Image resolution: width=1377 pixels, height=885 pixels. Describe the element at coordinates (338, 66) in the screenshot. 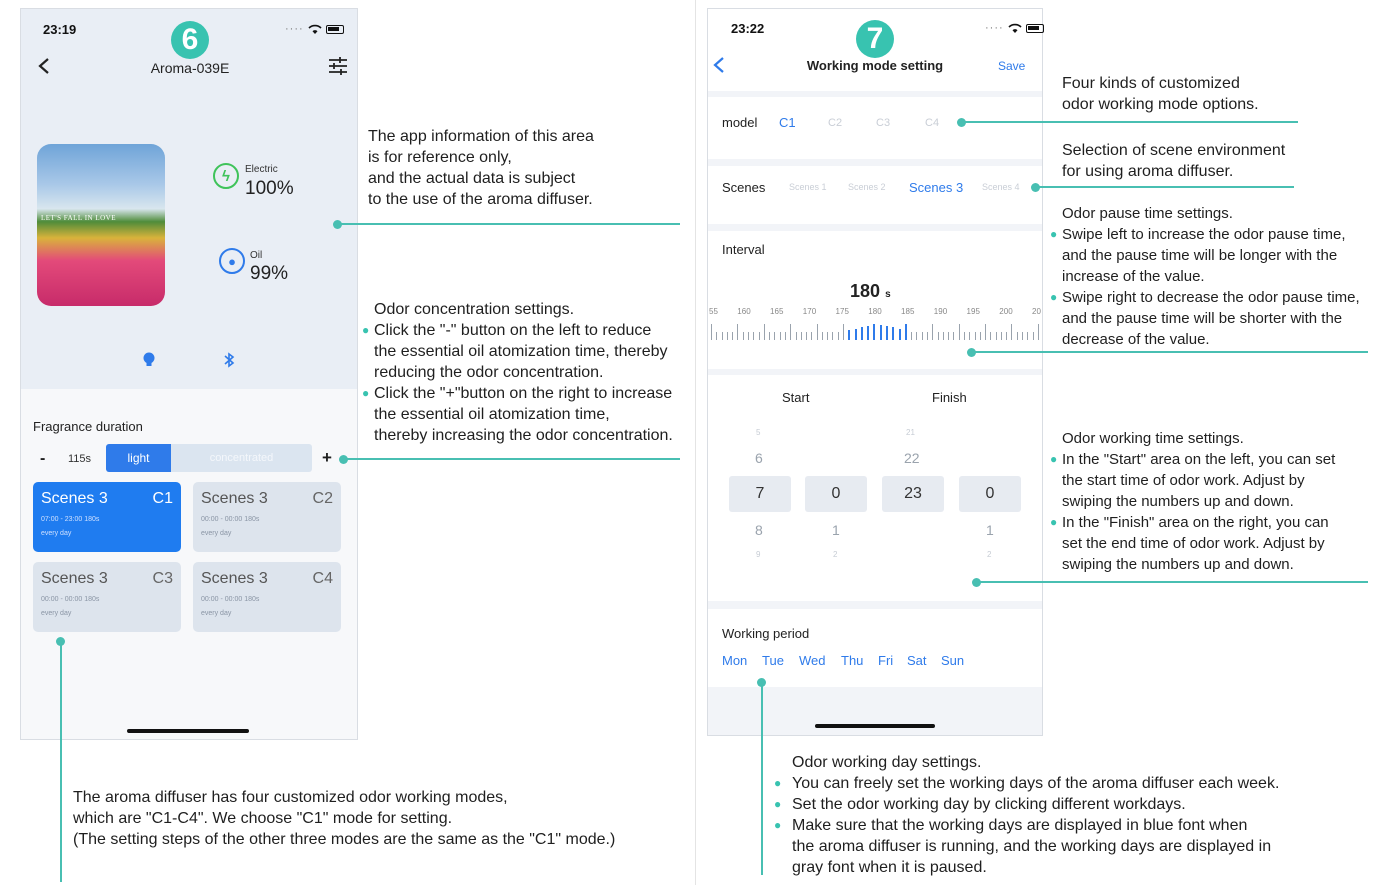

I see `settings-sliders-icon` at that location.